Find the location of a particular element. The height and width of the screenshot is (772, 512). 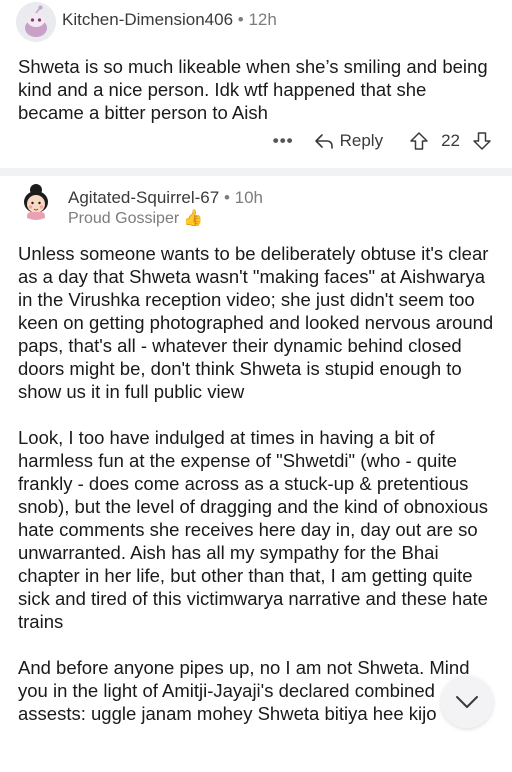

timestamp: • 10h is located at coordinates (243, 197).